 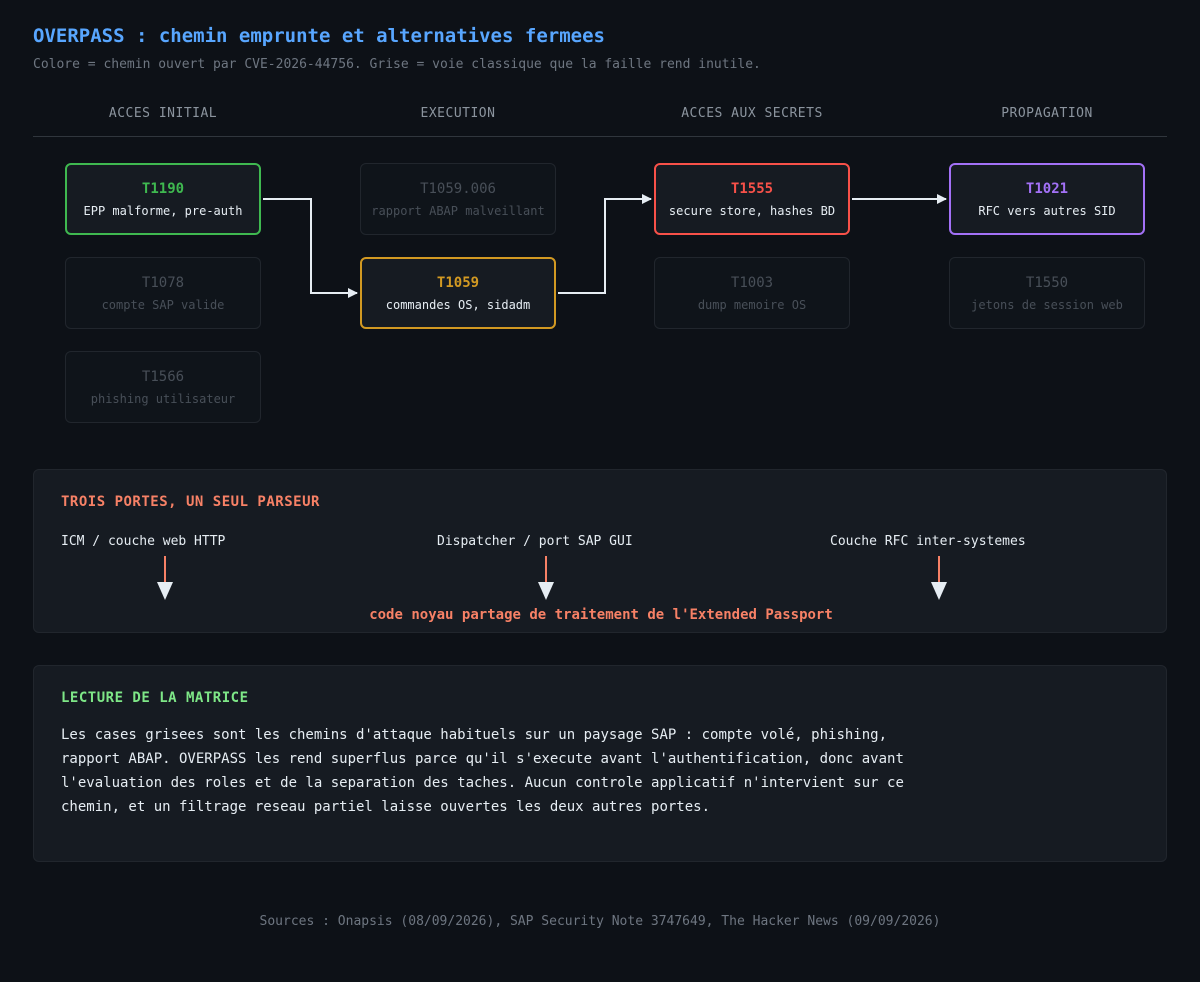 I want to click on gate-label-icm: ICM / couche web HTTP, so click(x=143, y=541).